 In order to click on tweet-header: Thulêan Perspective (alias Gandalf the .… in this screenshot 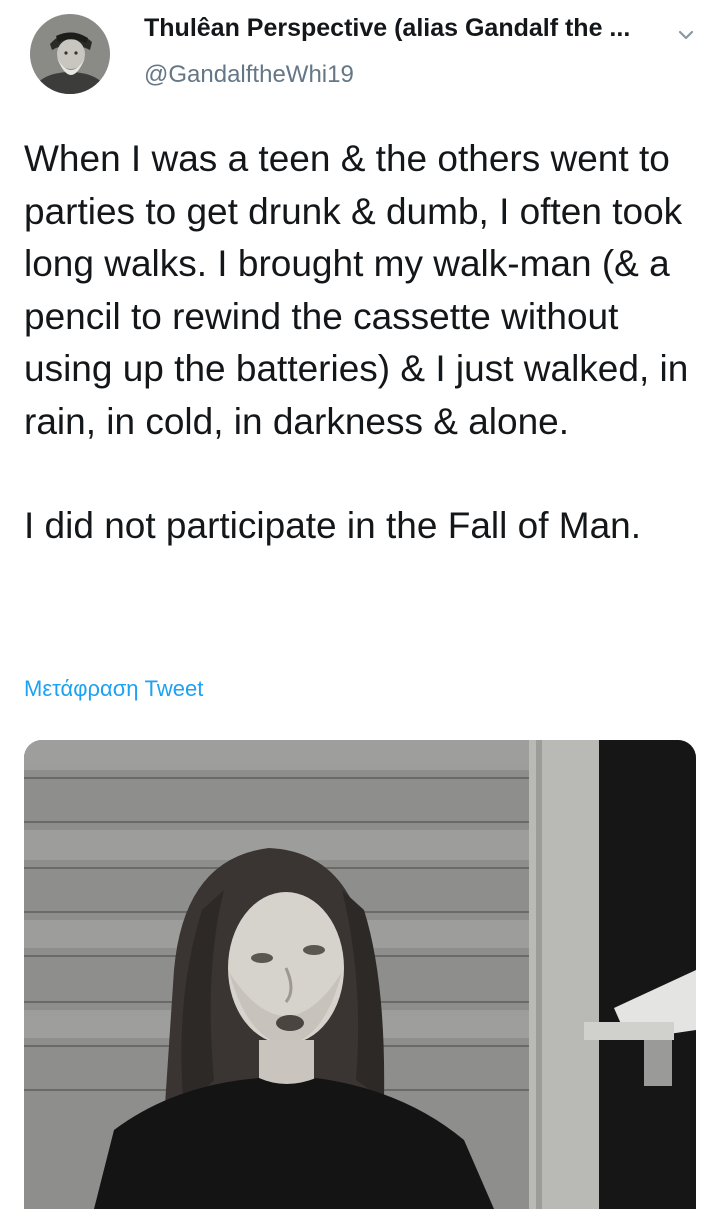, I will do `click(360, 55)`.